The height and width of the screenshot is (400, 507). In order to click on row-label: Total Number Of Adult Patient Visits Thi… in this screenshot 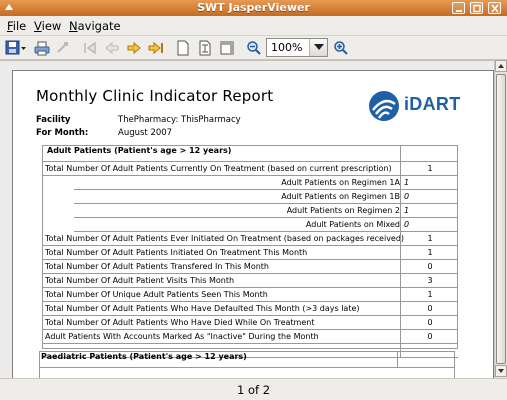, I will do `click(140, 280)`.